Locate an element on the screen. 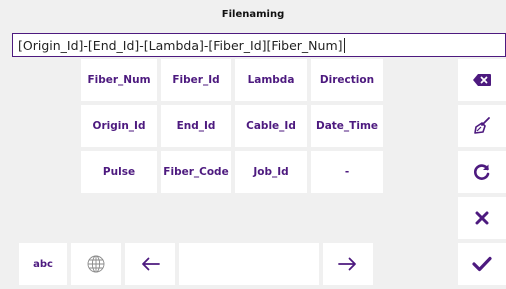 The width and height of the screenshot is (506, 289). clear-button is located at coordinates (482, 126).